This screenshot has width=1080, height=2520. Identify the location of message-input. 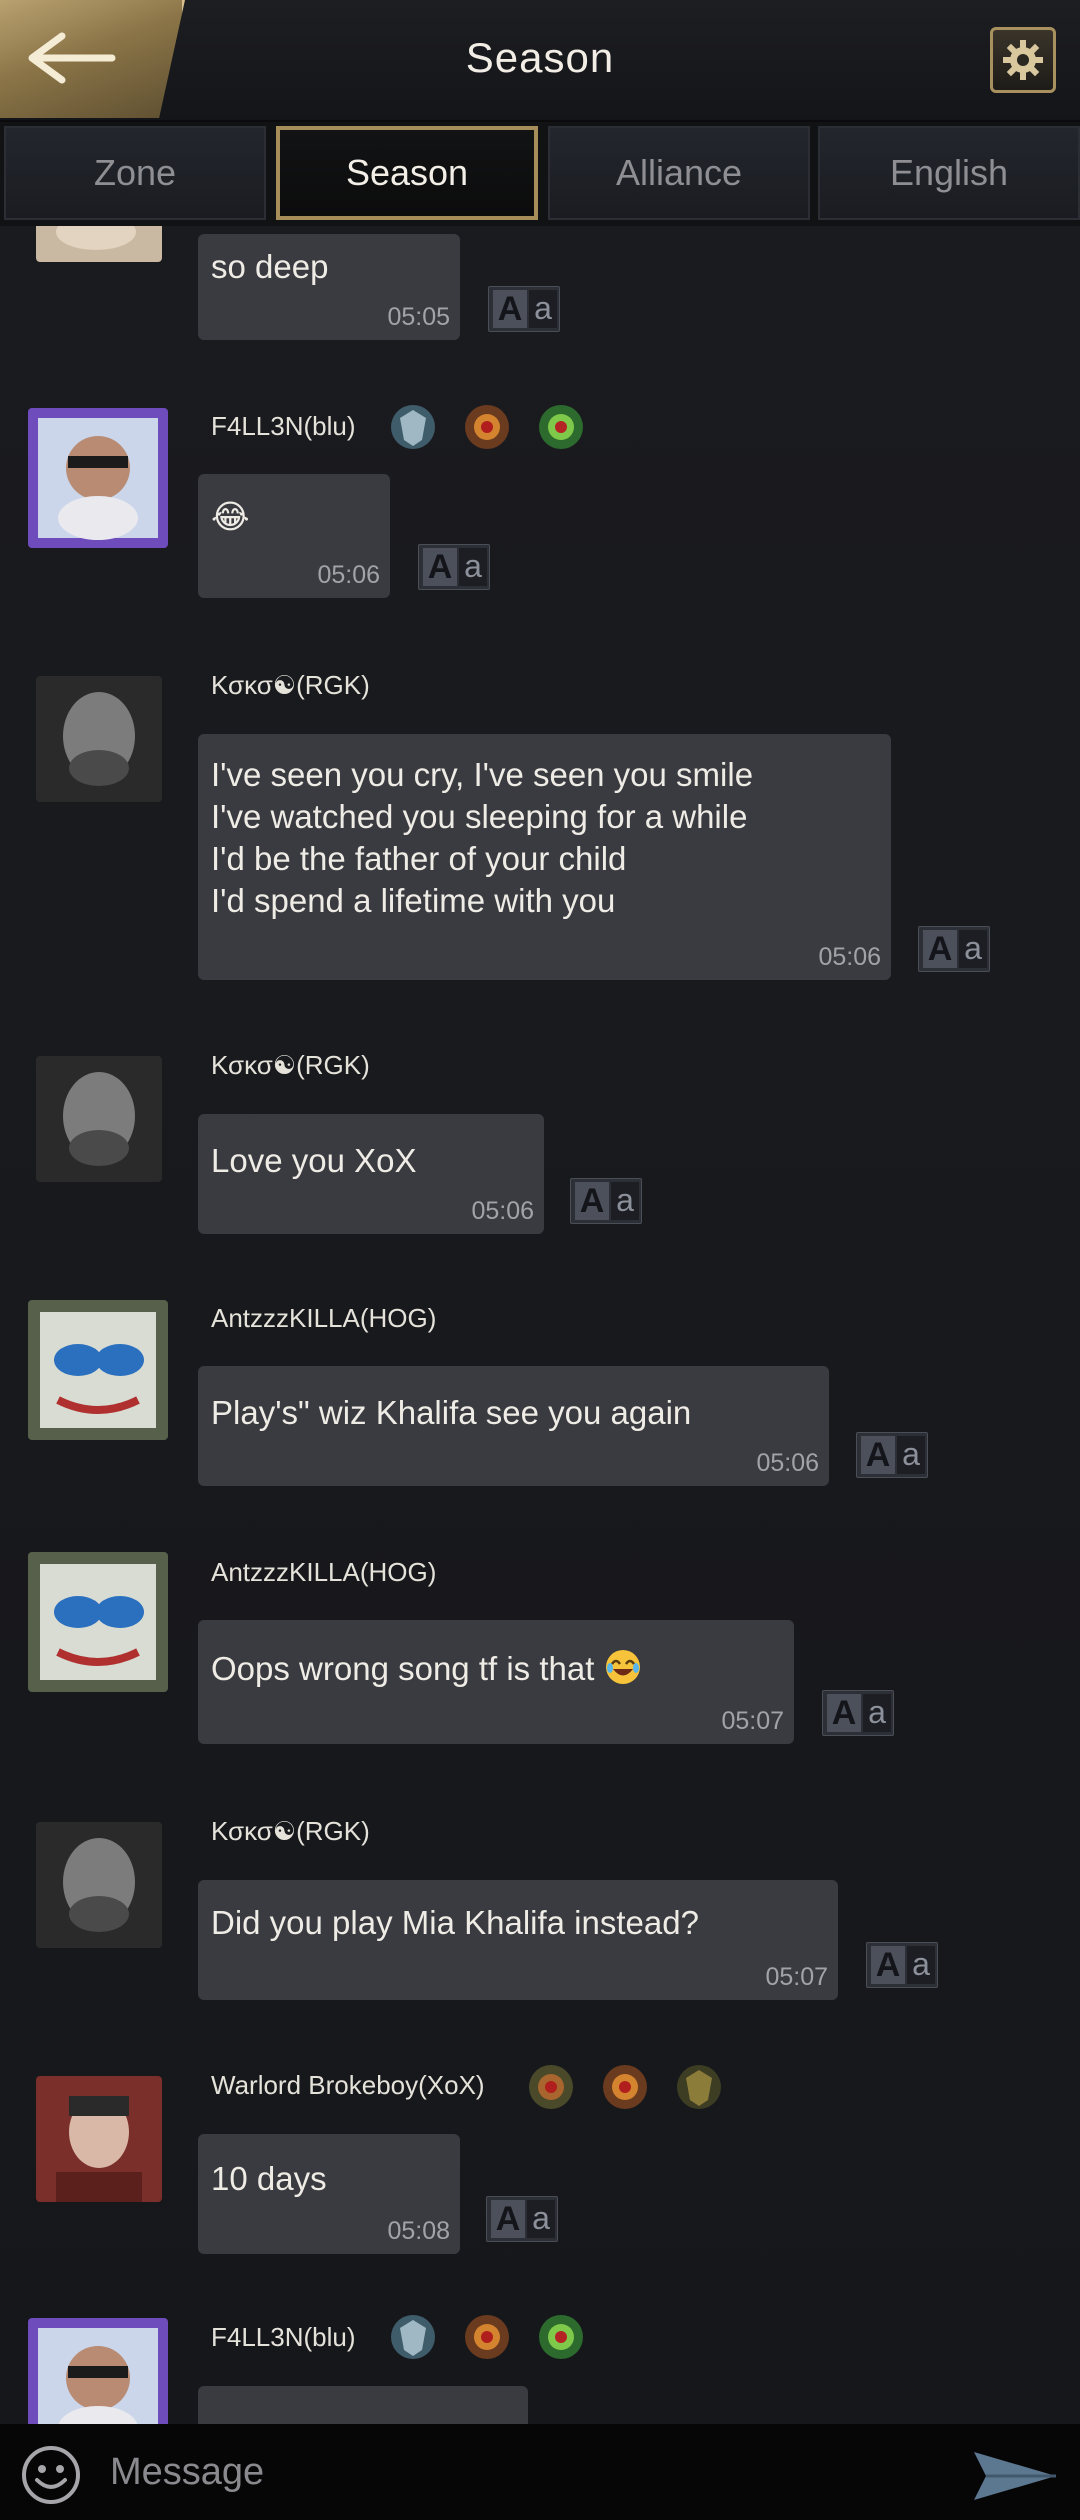
(520, 2472).